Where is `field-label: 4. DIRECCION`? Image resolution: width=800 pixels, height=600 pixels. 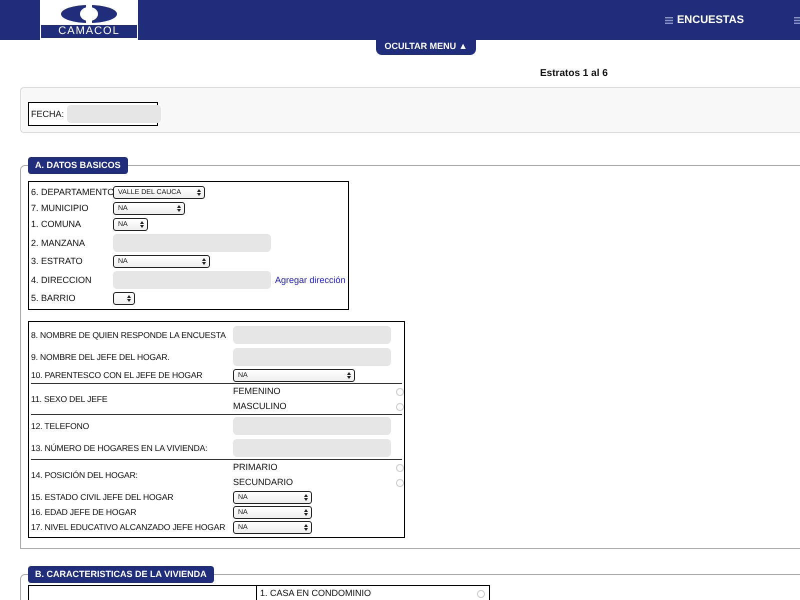
field-label: 4. DIRECCION is located at coordinates (62, 280).